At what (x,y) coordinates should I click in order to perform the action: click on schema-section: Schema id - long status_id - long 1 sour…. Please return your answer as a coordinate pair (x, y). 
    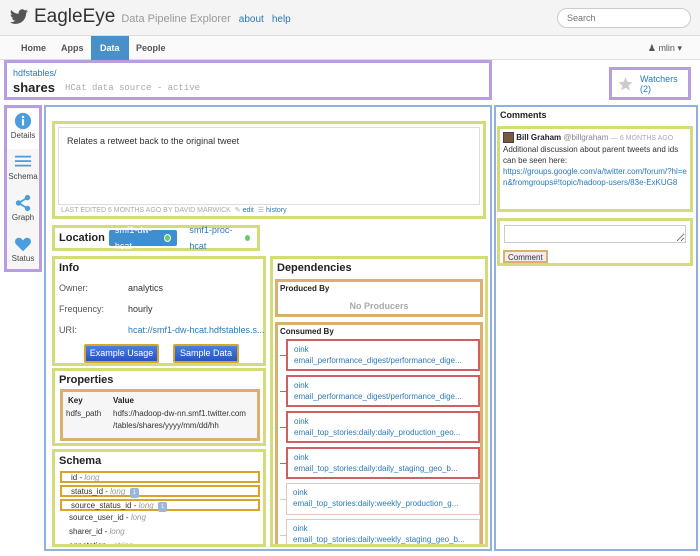
    Looking at the image, I should click on (159, 498).